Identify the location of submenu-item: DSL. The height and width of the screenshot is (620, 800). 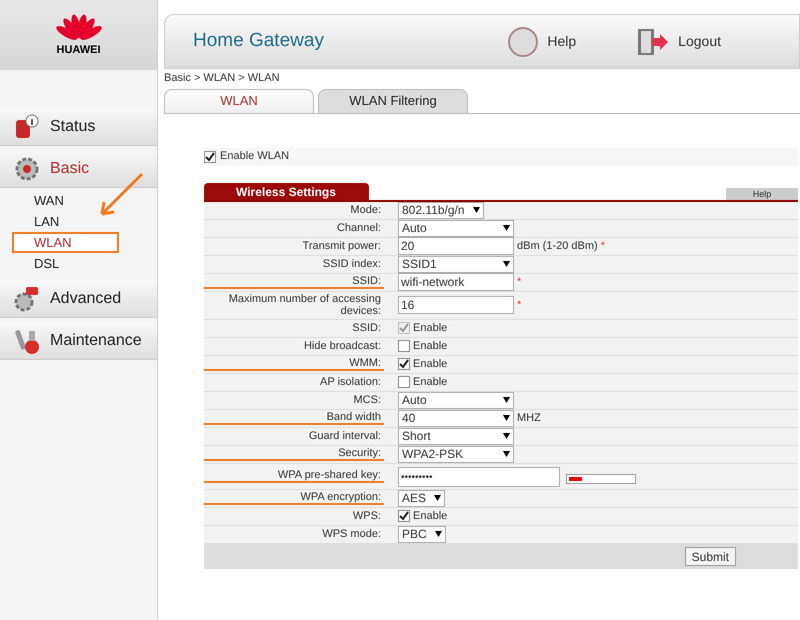
(78, 263).